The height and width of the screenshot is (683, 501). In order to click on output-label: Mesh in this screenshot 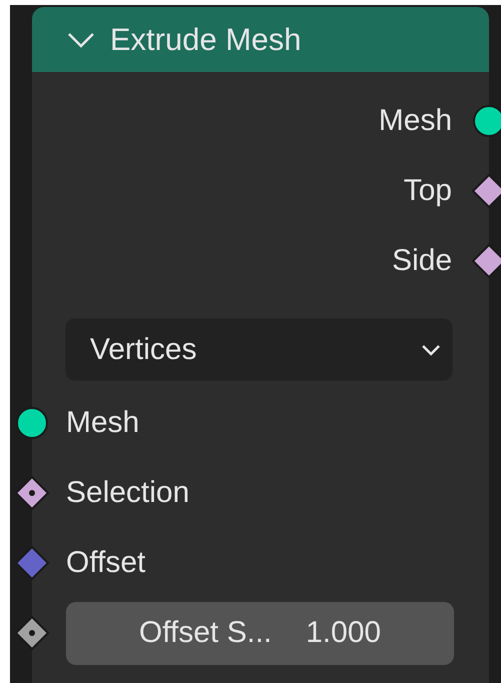, I will do `click(415, 121)`.